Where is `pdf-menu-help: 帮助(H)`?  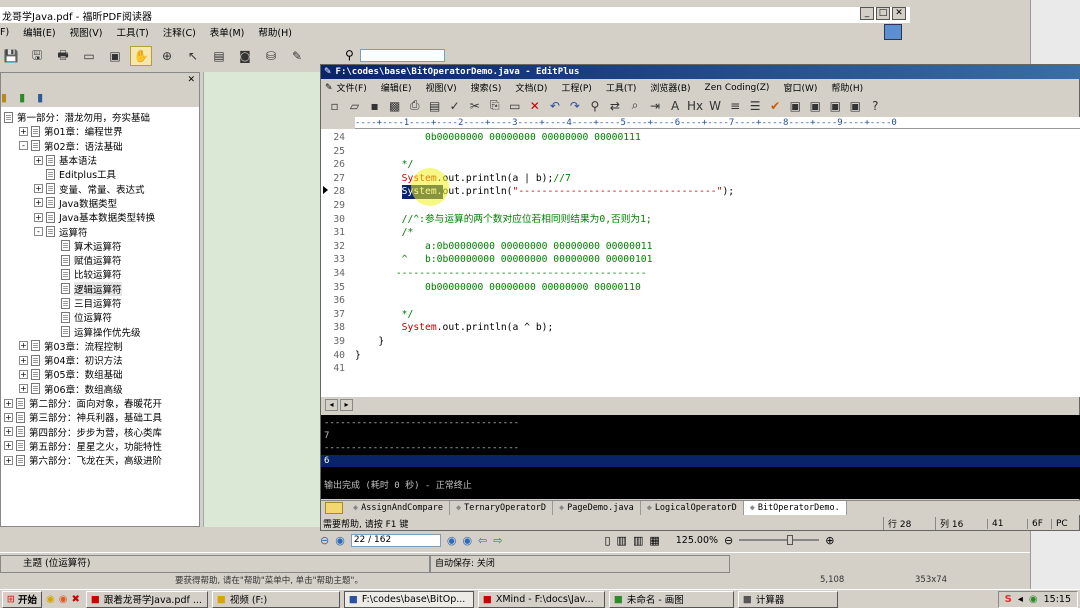 pdf-menu-help: 帮助(H) is located at coordinates (275, 32).